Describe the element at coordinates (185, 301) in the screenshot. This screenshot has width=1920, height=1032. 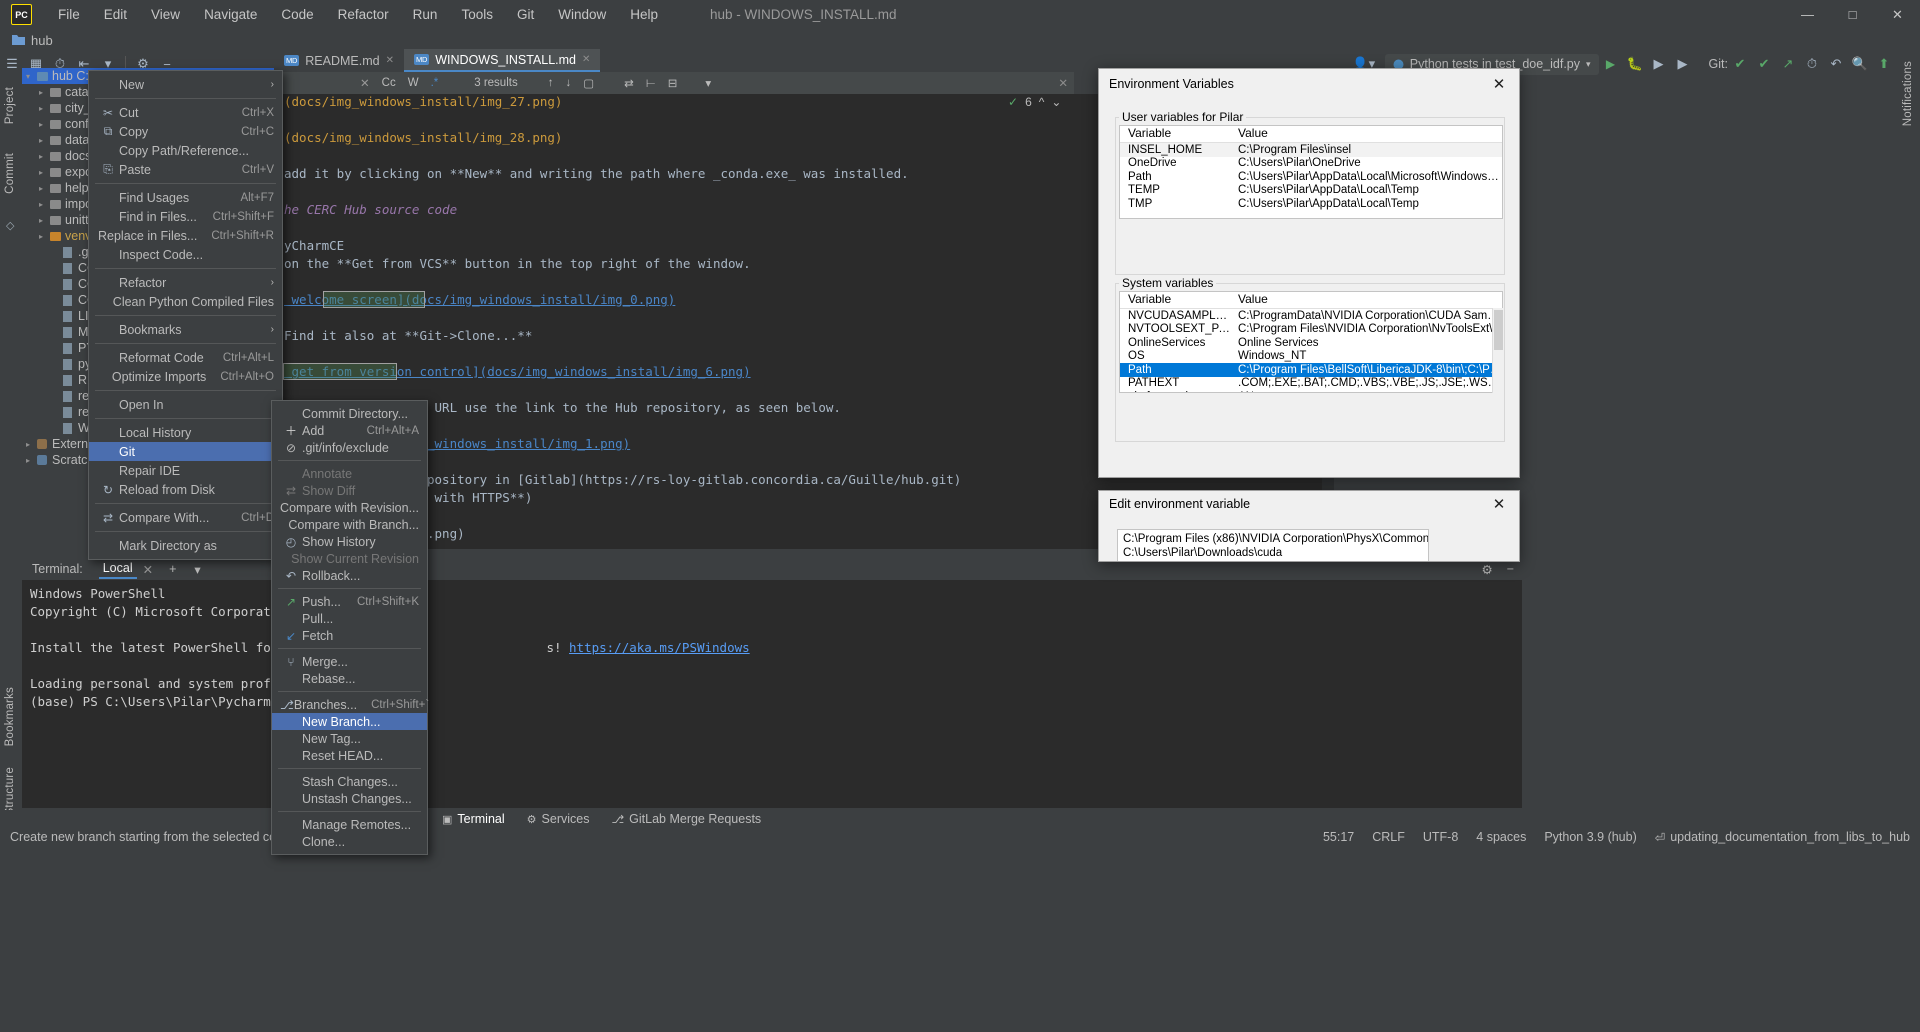
I see `menu-item-clean-python-compiled-files: Clean Python Compiled Files` at that location.